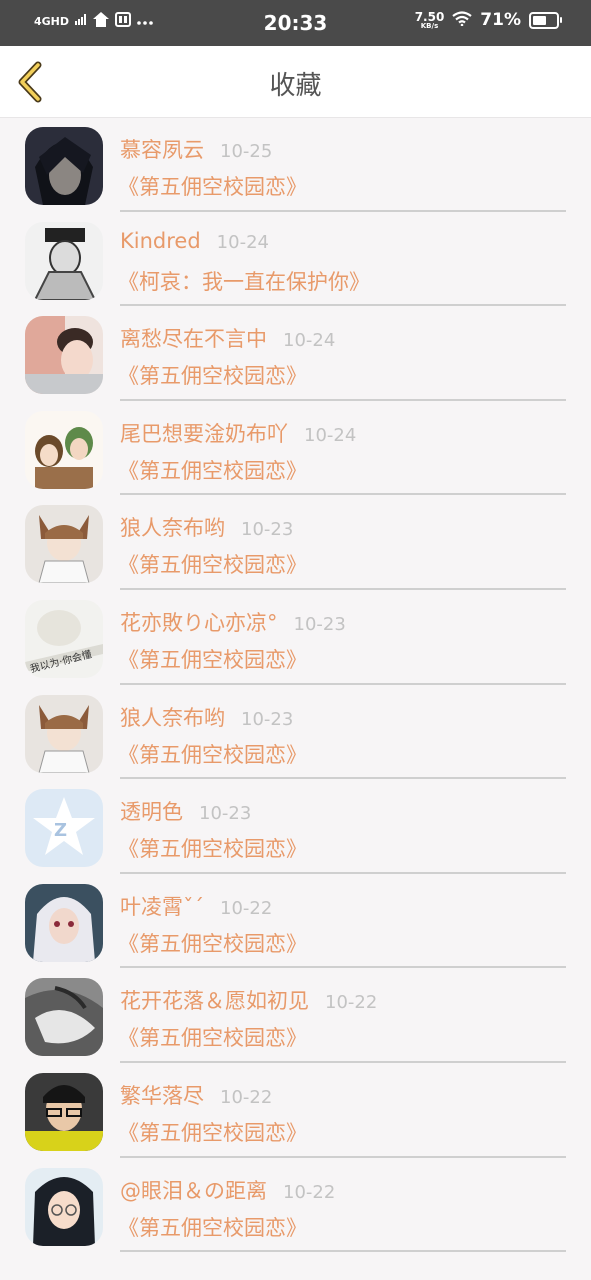 This screenshot has width=591, height=1280. I want to click on network-speed-value: 7.50, so click(429, 16).